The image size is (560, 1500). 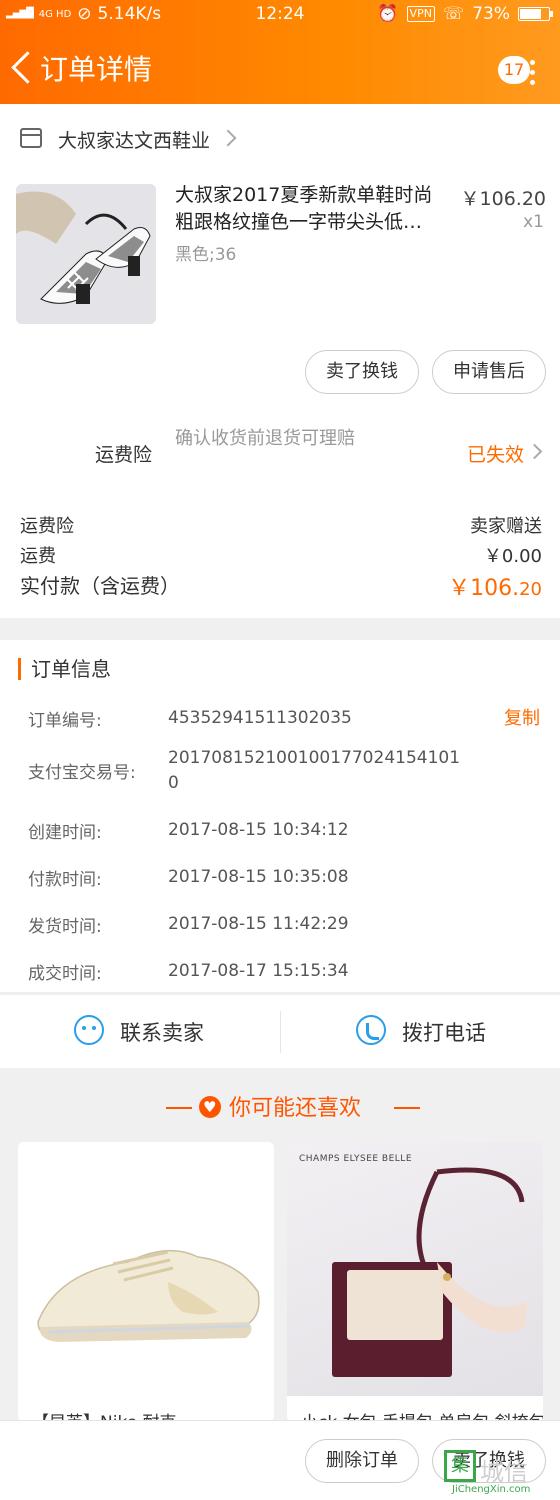 What do you see at coordinates (280, 16) in the screenshot?
I see `status-bar: ▂▄▆█ 4G HD ⊘ 5.14K/s 12:24 ⏰ VPN ☏ 73%` at bounding box center [280, 16].